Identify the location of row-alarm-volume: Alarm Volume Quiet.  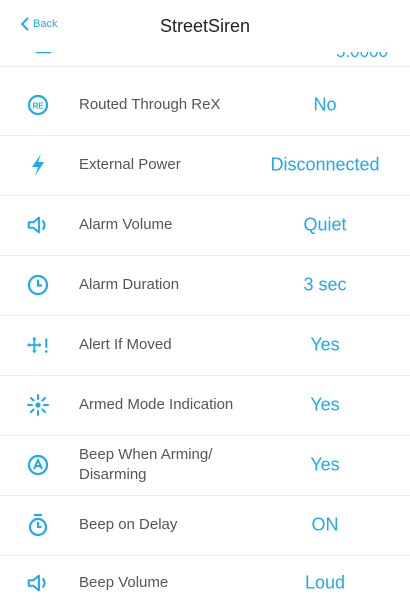
(205, 225).